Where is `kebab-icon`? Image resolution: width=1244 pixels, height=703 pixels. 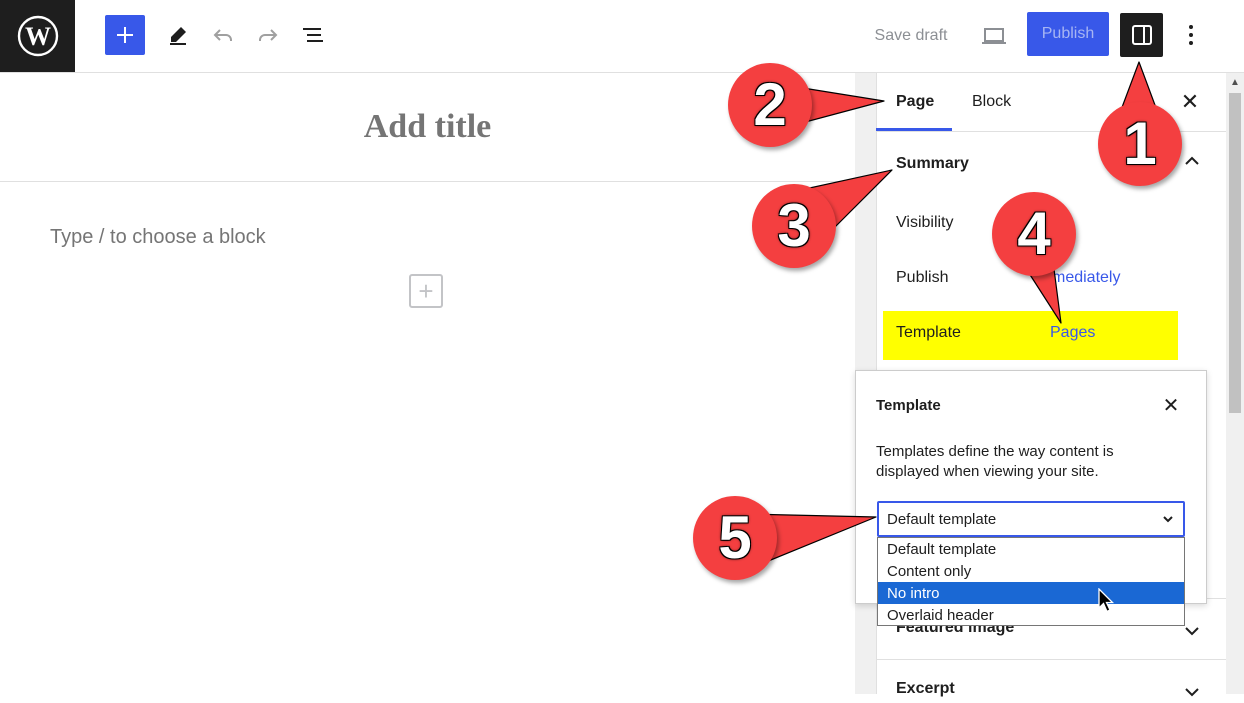 kebab-icon is located at coordinates (1191, 35).